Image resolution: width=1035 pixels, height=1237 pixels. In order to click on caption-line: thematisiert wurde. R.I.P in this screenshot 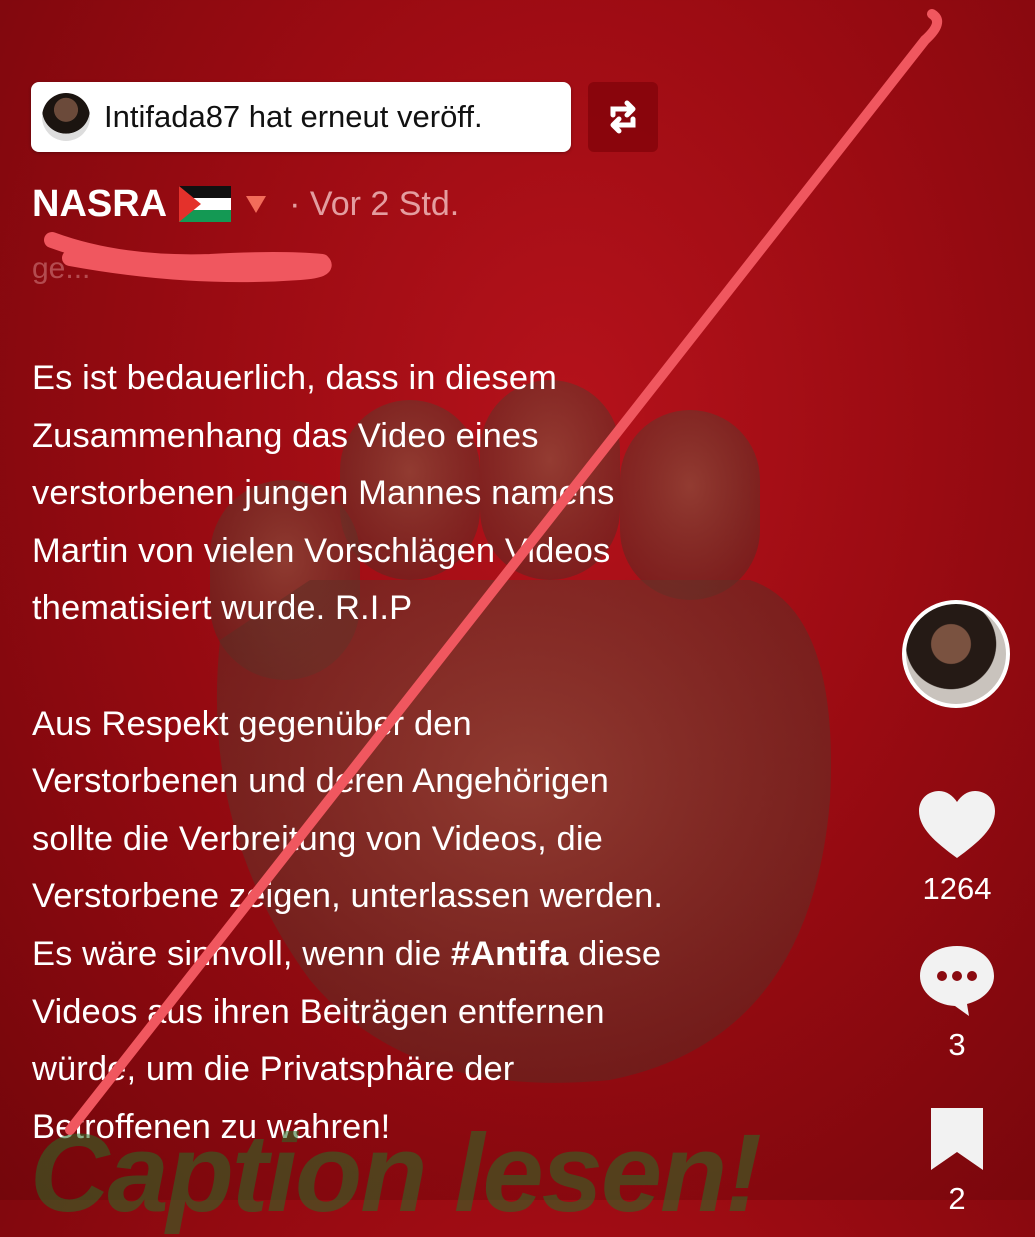, I will do `click(222, 608)`.